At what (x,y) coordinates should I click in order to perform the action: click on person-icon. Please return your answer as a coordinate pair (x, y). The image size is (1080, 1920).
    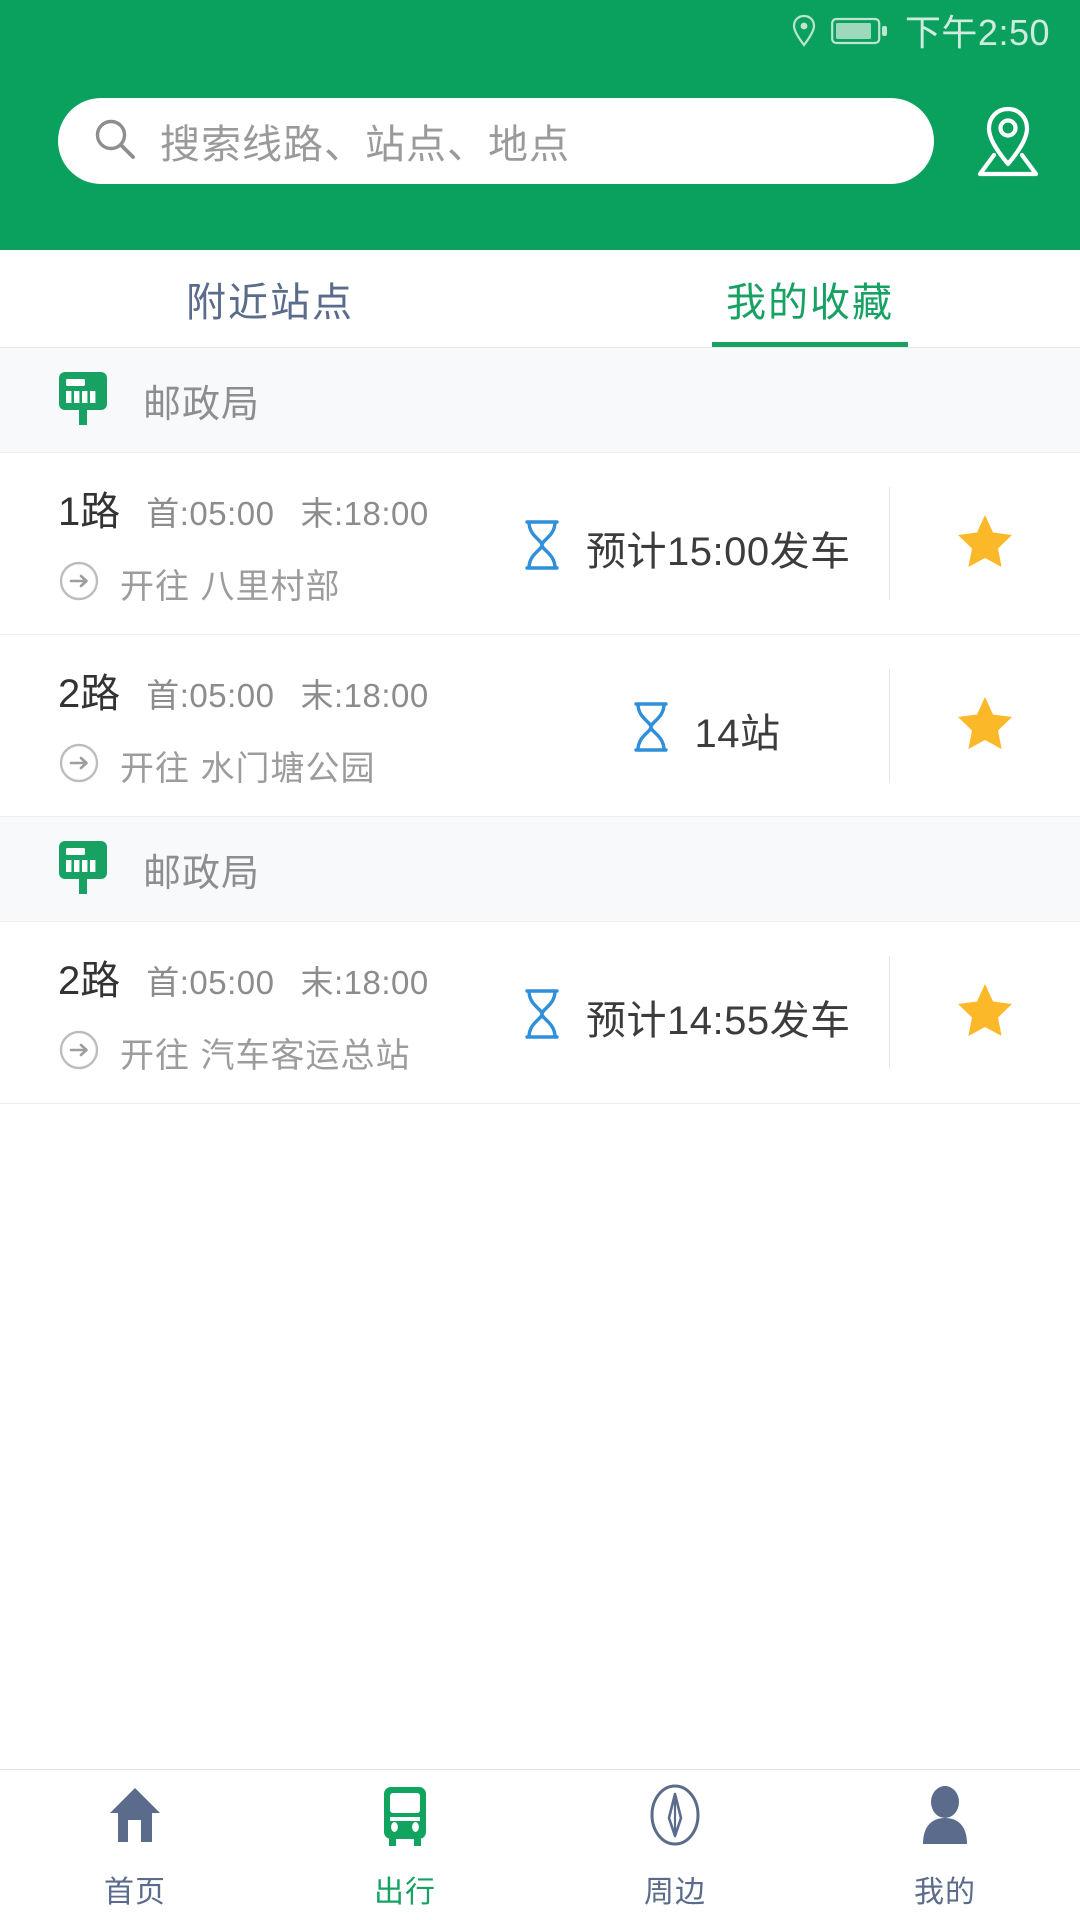
    Looking at the image, I should click on (945, 1817).